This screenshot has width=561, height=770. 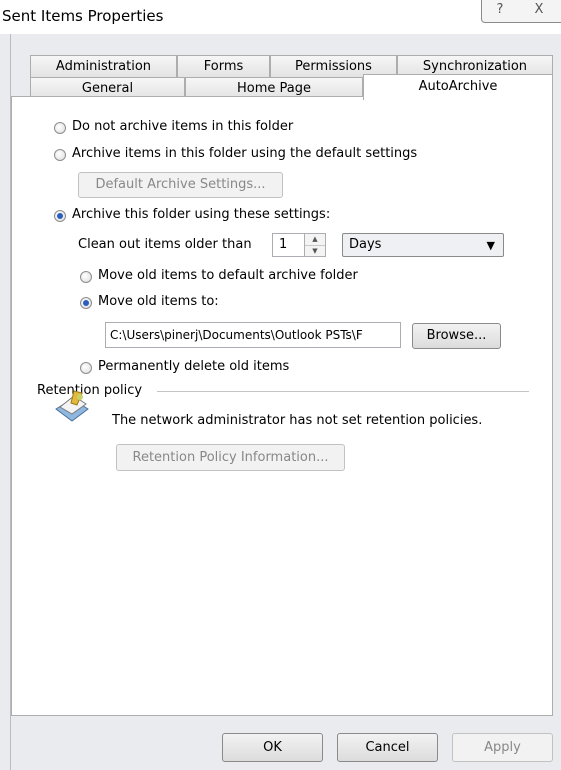 What do you see at coordinates (288, 245) in the screenshot?
I see `clean-out-age-input: 1` at bounding box center [288, 245].